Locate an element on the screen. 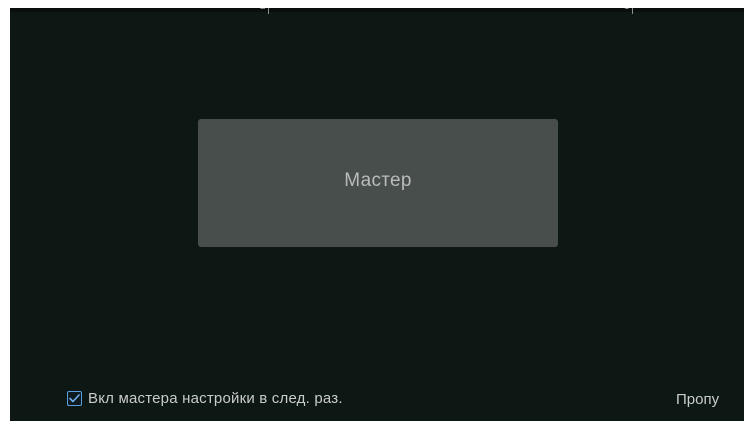 This screenshot has height=425, width=744. show-wizard-next-time-option: Вкл мастера настройки в след. раз. is located at coordinates (205, 398).